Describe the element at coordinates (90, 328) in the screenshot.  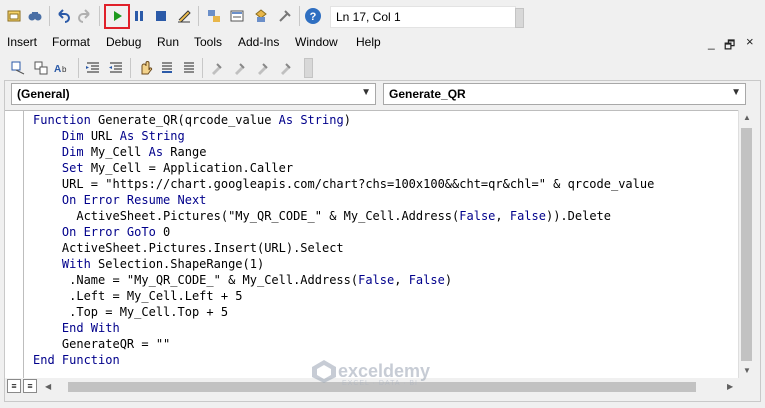
I see `code-keyword: End With` at that location.